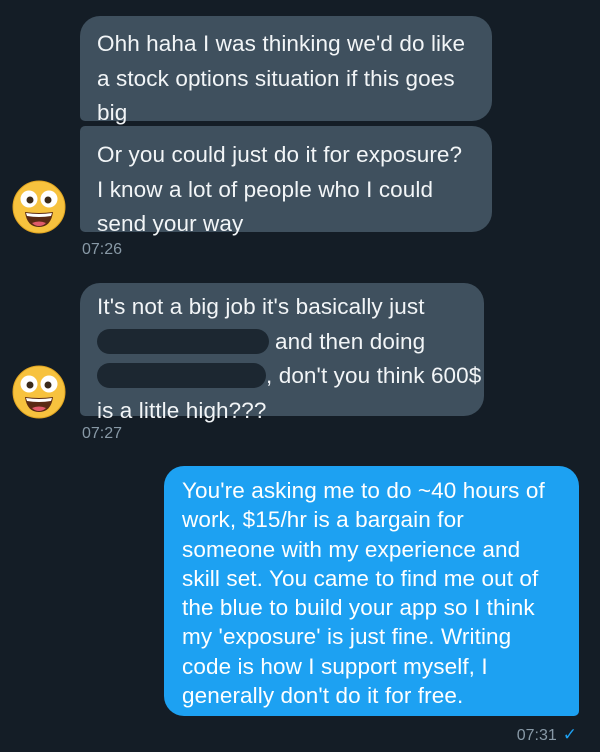 Image resolution: width=600 pixels, height=752 pixels. I want to click on checkmark-icon: ✓, so click(569, 734).